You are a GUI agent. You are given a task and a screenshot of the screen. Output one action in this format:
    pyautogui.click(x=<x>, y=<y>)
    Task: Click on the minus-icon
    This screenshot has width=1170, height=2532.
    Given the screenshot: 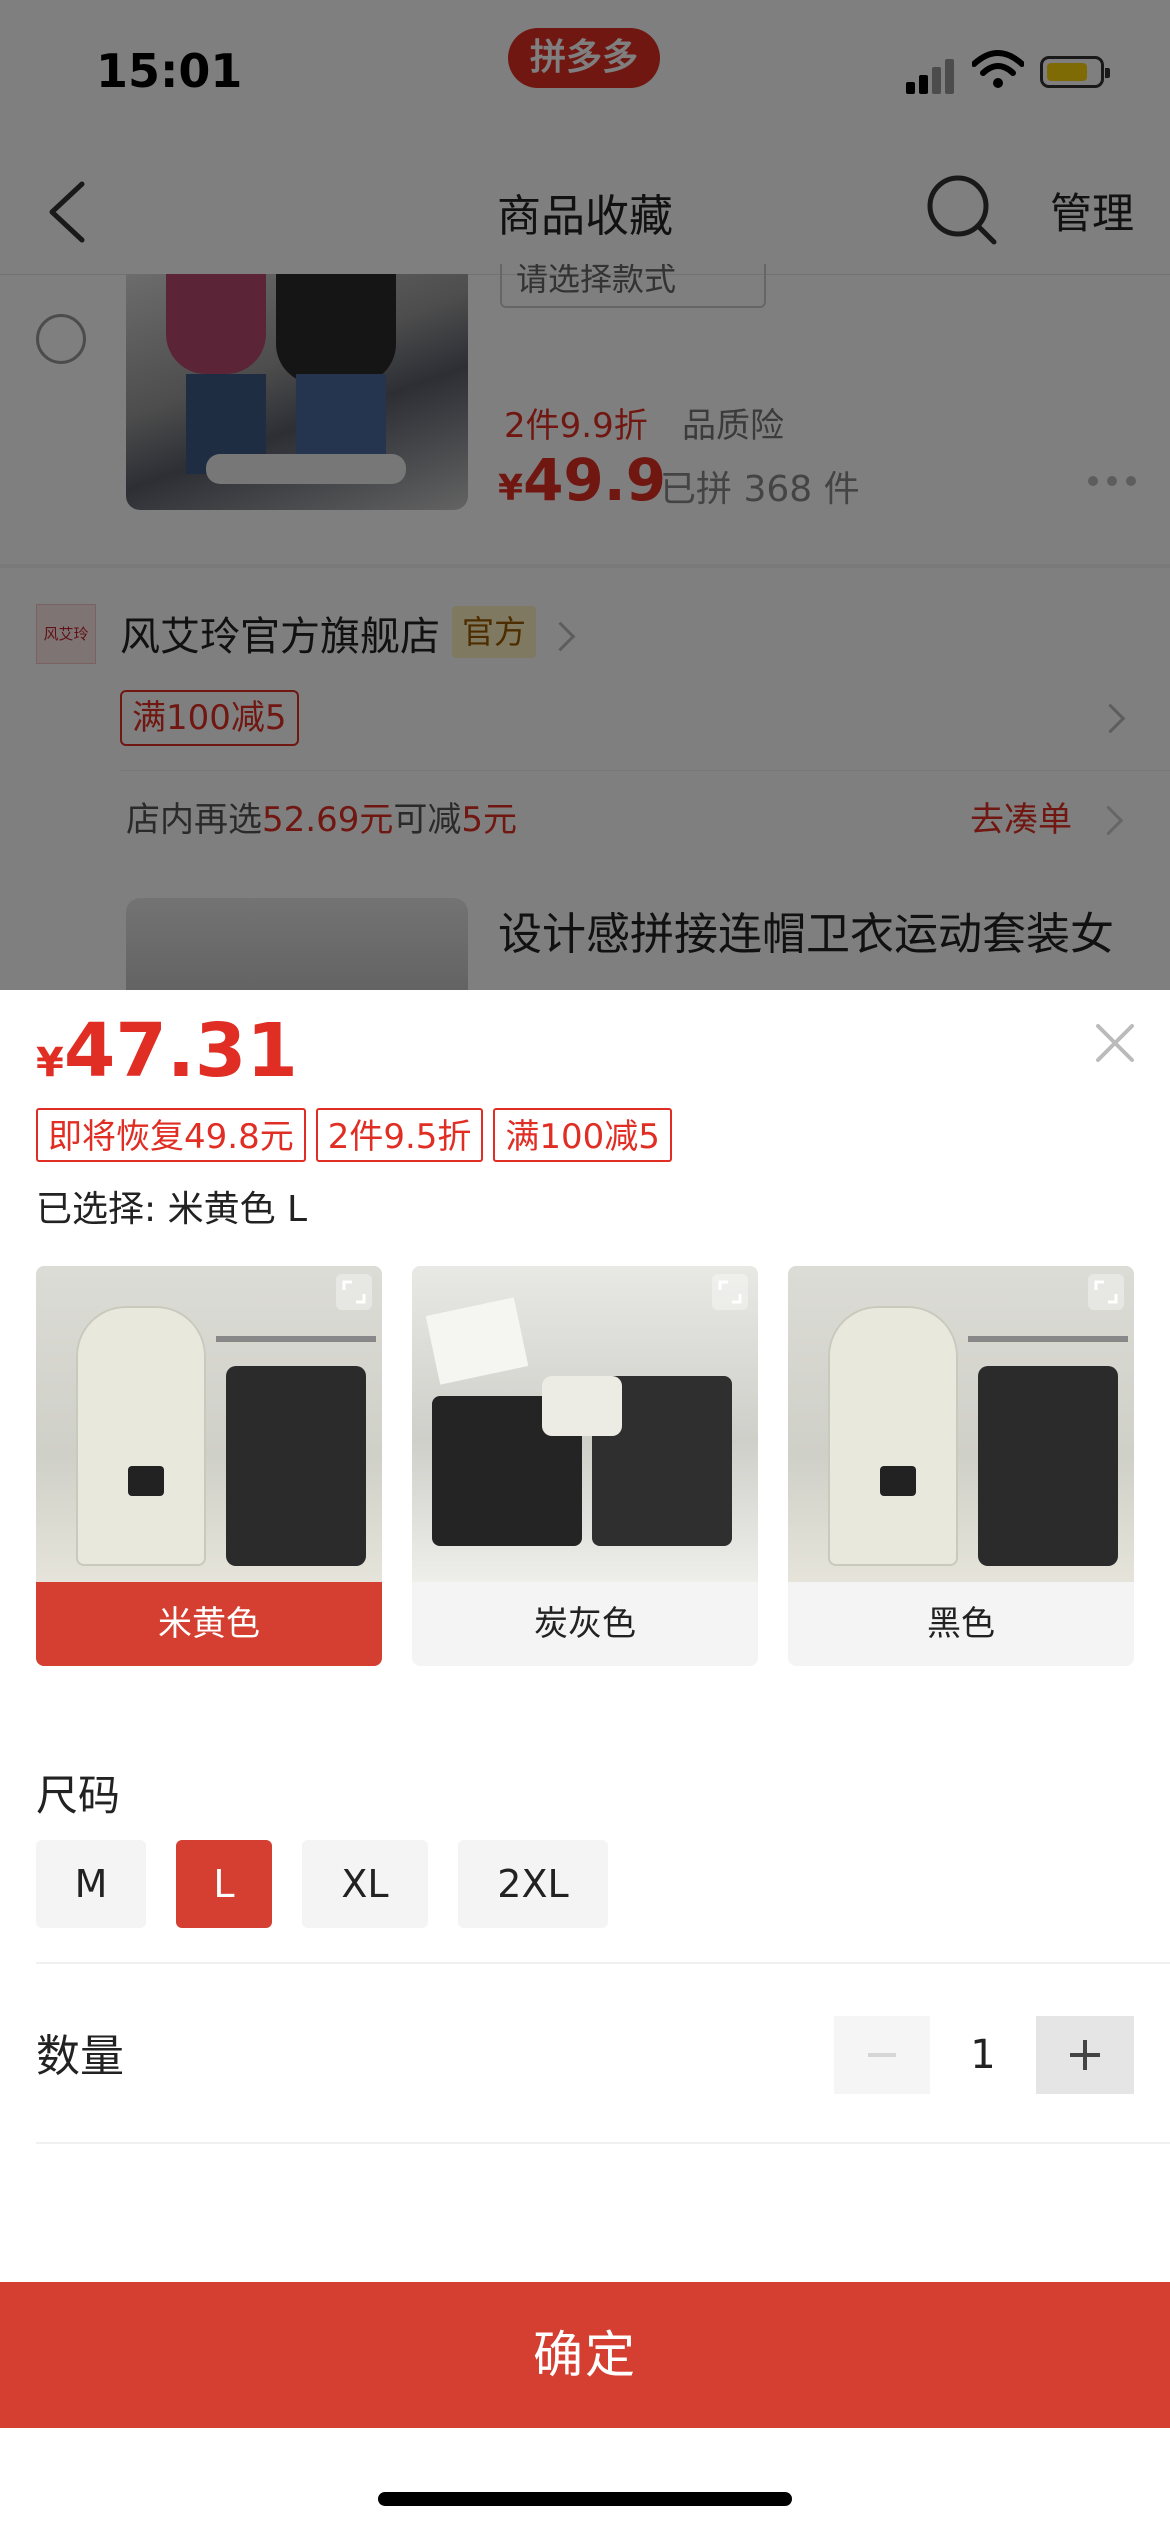 What is the action you would take?
    pyautogui.click(x=882, y=2055)
    